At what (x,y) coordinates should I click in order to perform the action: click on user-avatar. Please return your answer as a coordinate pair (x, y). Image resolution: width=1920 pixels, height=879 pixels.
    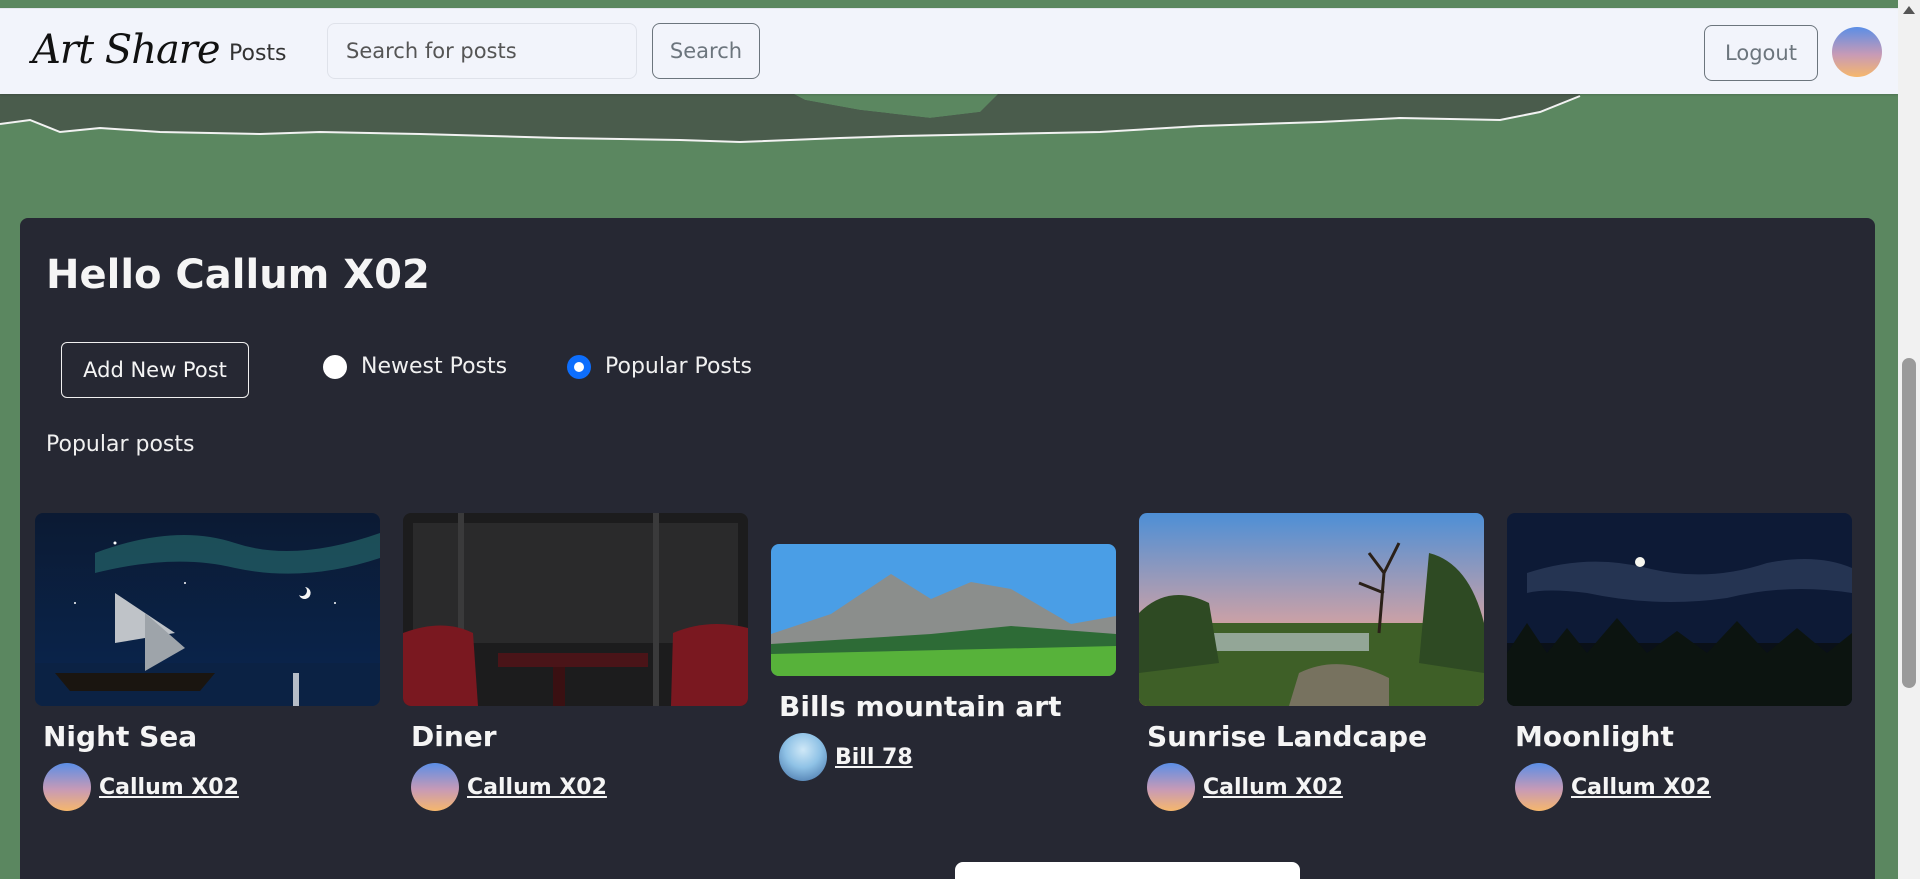
    Looking at the image, I should click on (1857, 52).